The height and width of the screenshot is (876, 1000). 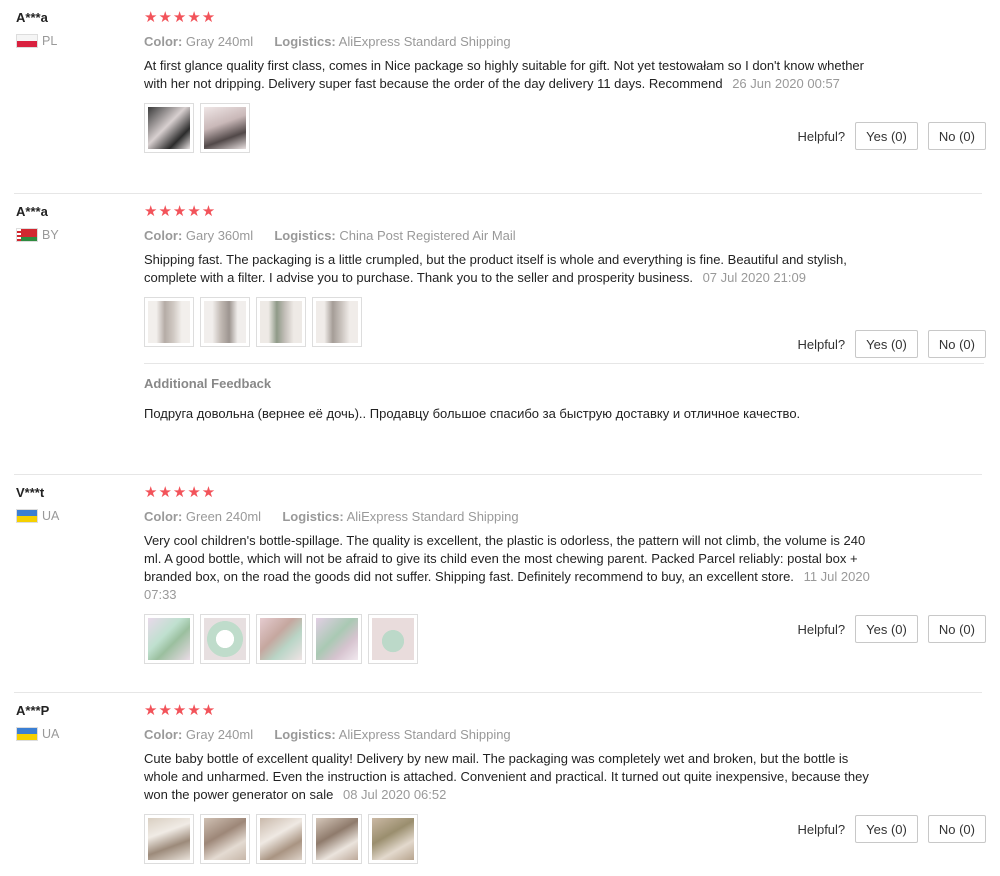 I want to click on reviewer-info: A***a PL, so click(x=76, y=29).